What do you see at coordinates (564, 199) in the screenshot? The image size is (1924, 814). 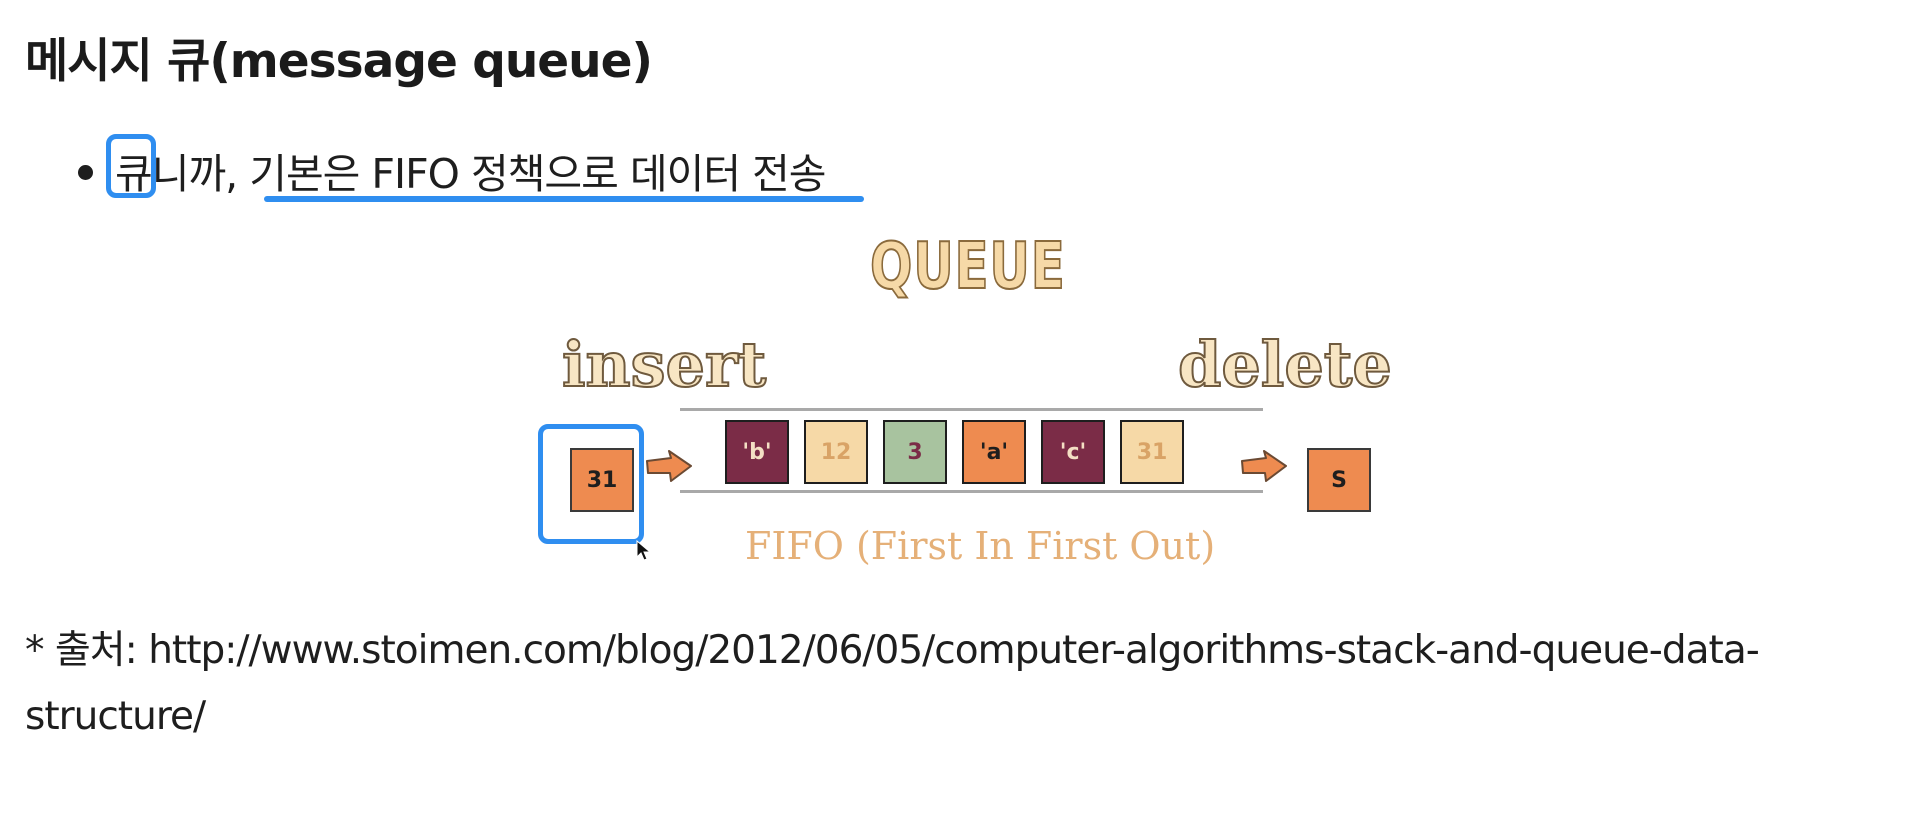 I see `highlight-underline-annotation` at bounding box center [564, 199].